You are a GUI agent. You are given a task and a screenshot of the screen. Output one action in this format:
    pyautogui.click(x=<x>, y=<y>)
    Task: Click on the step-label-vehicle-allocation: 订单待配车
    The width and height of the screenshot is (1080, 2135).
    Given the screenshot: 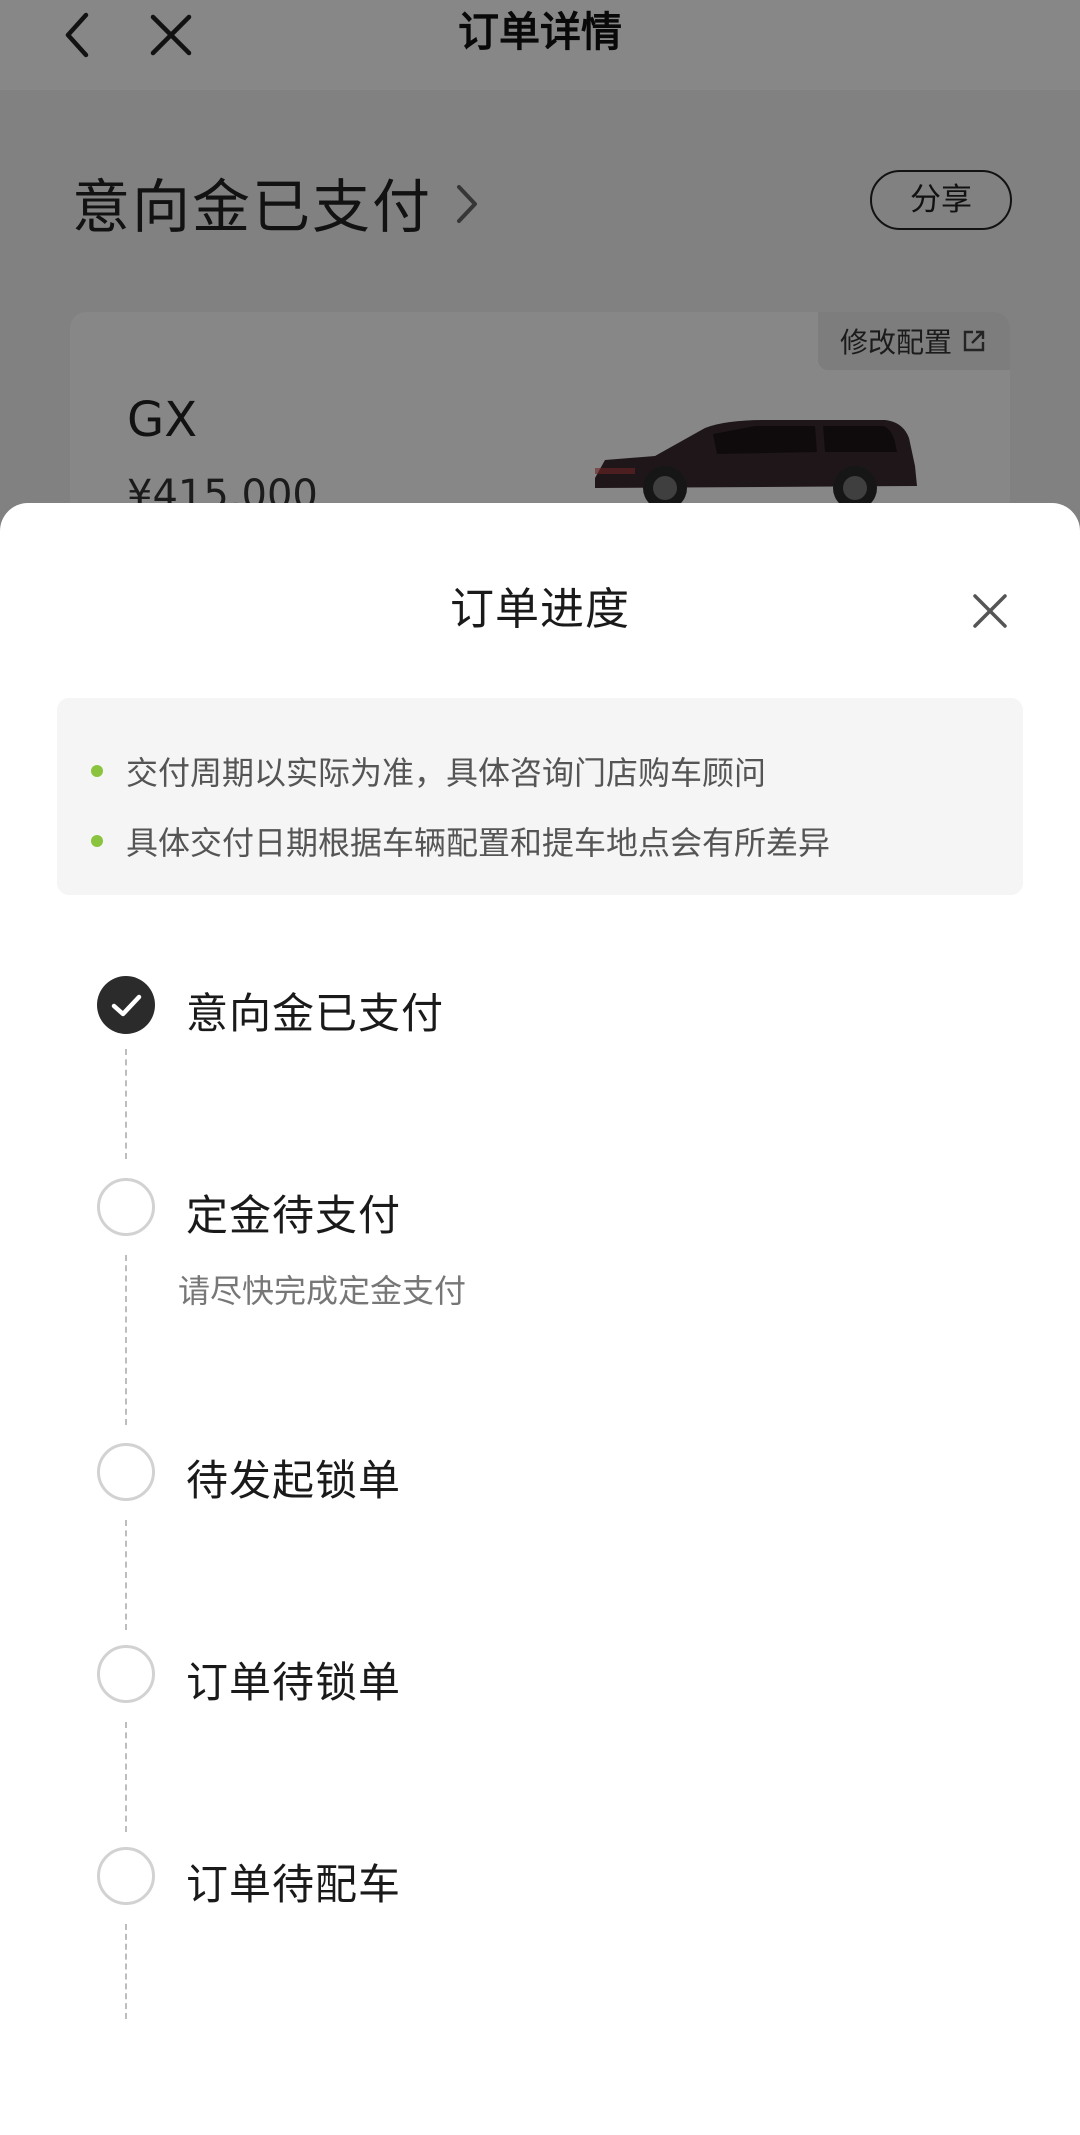 What is the action you would take?
    pyautogui.click(x=294, y=1884)
    